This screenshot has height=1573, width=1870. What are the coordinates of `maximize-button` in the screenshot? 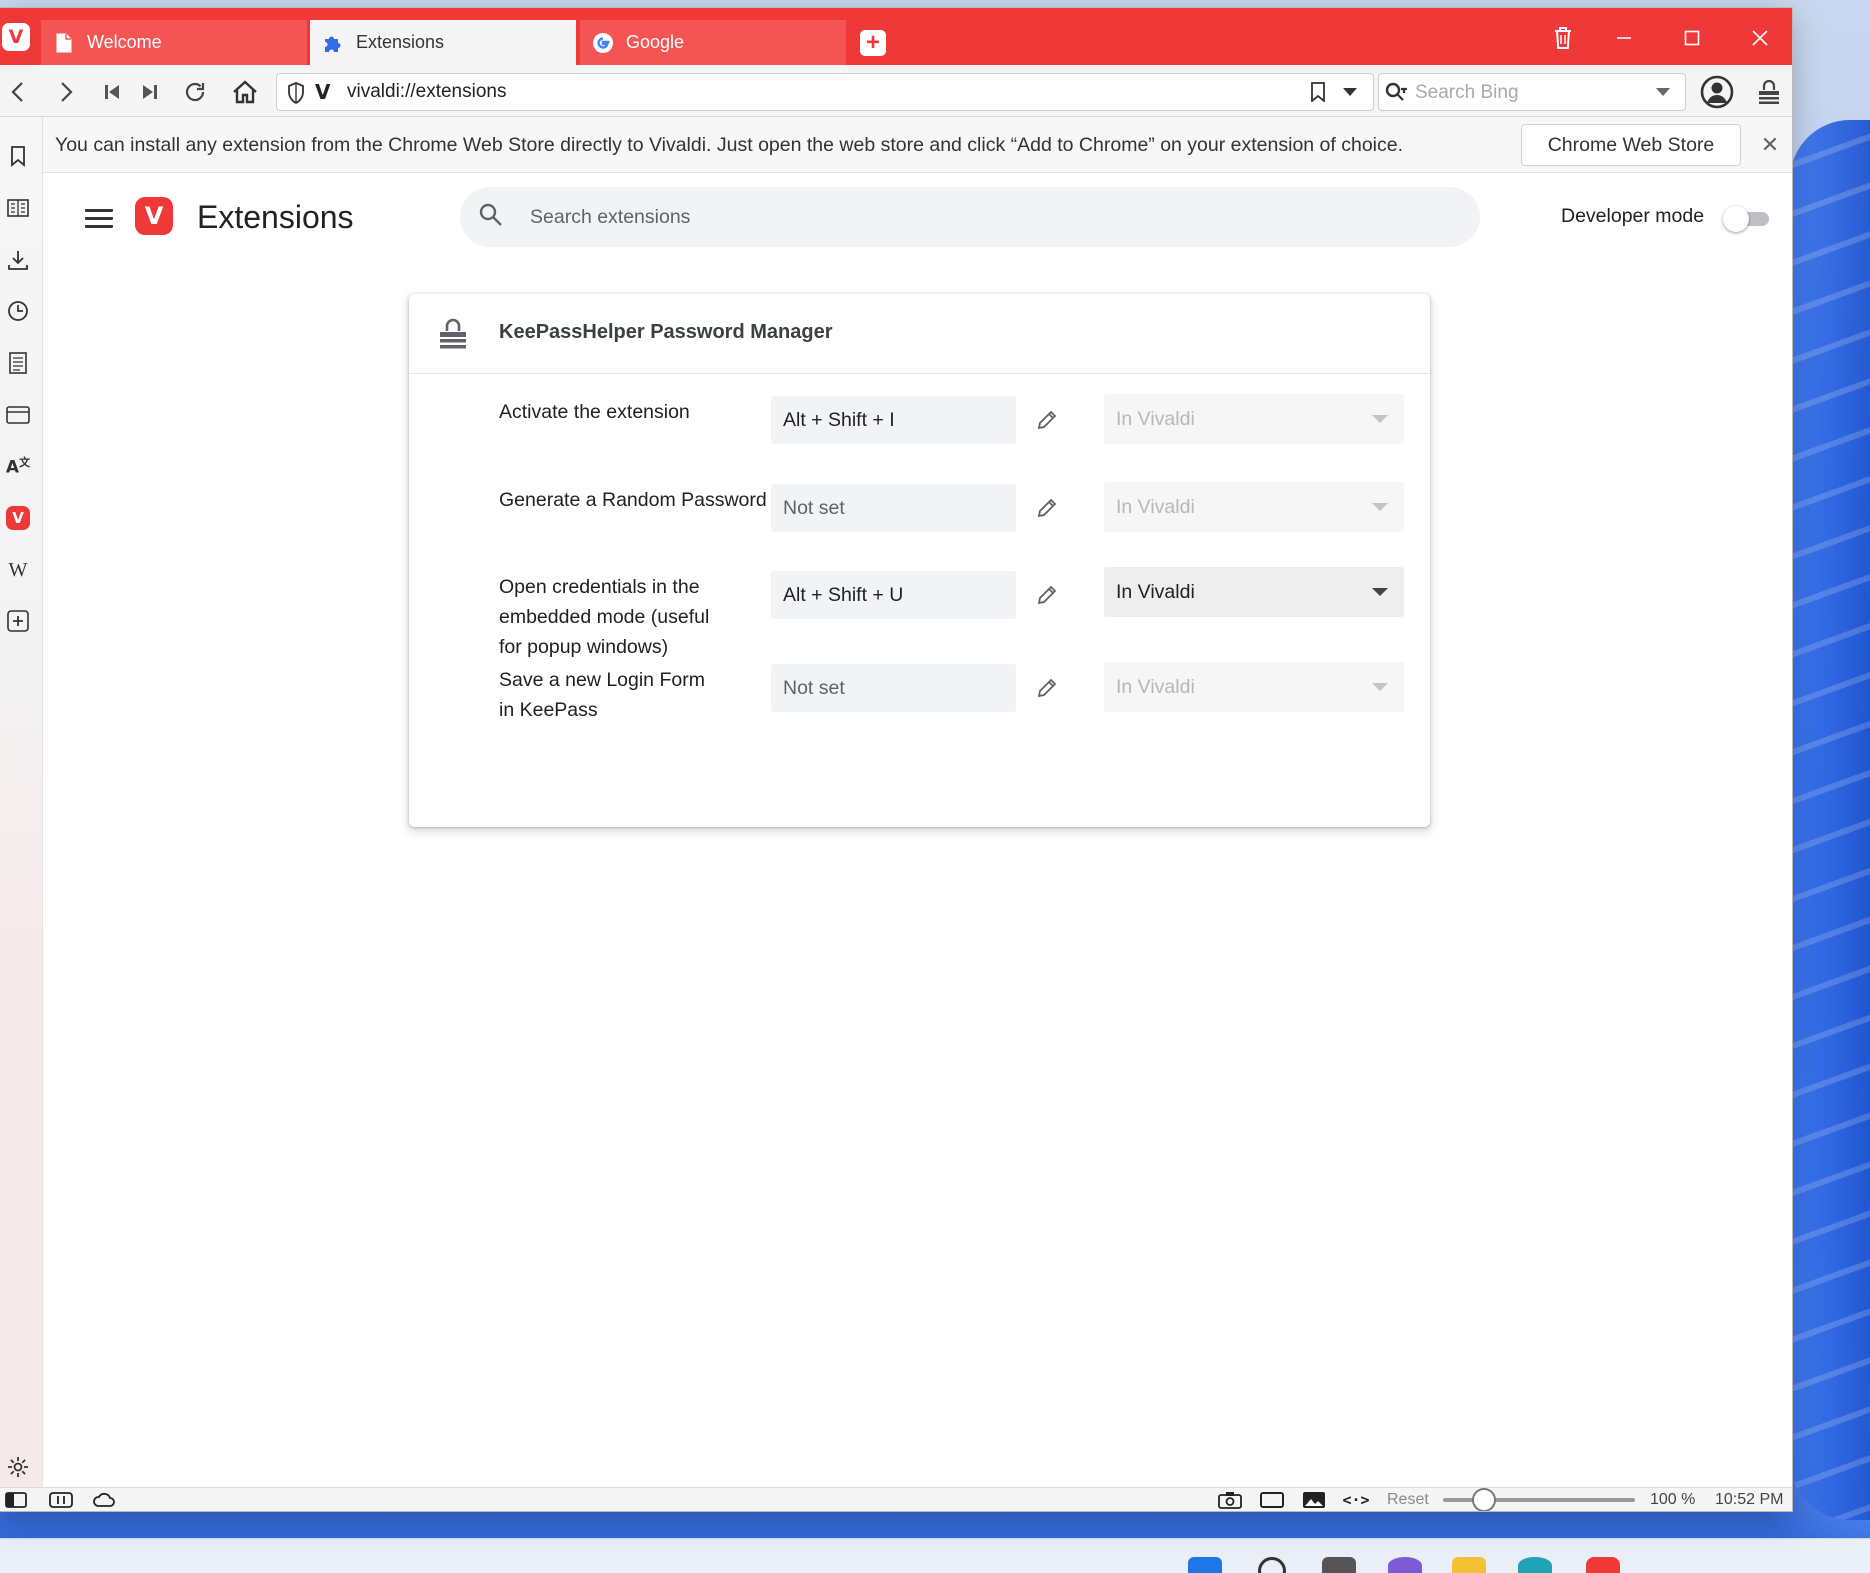 It's located at (1692, 38).